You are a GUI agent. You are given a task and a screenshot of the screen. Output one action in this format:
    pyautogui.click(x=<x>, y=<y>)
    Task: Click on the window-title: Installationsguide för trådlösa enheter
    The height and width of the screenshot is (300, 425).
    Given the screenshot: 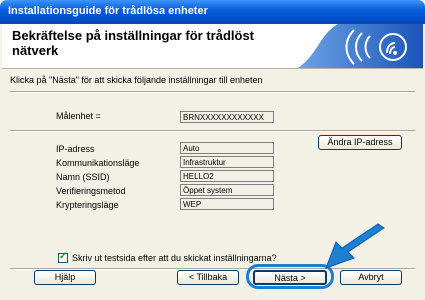 What is the action you would take?
    pyautogui.click(x=108, y=11)
    